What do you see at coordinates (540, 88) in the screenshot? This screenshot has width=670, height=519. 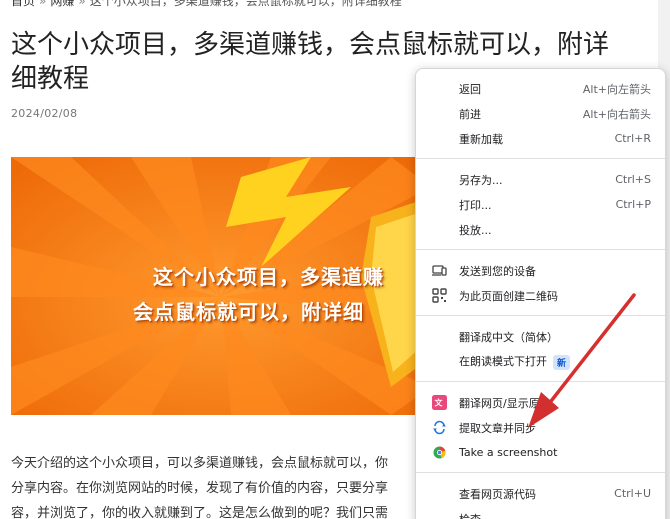 I see `menu-item-back: 返回 Alt+向左箭头` at bounding box center [540, 88].